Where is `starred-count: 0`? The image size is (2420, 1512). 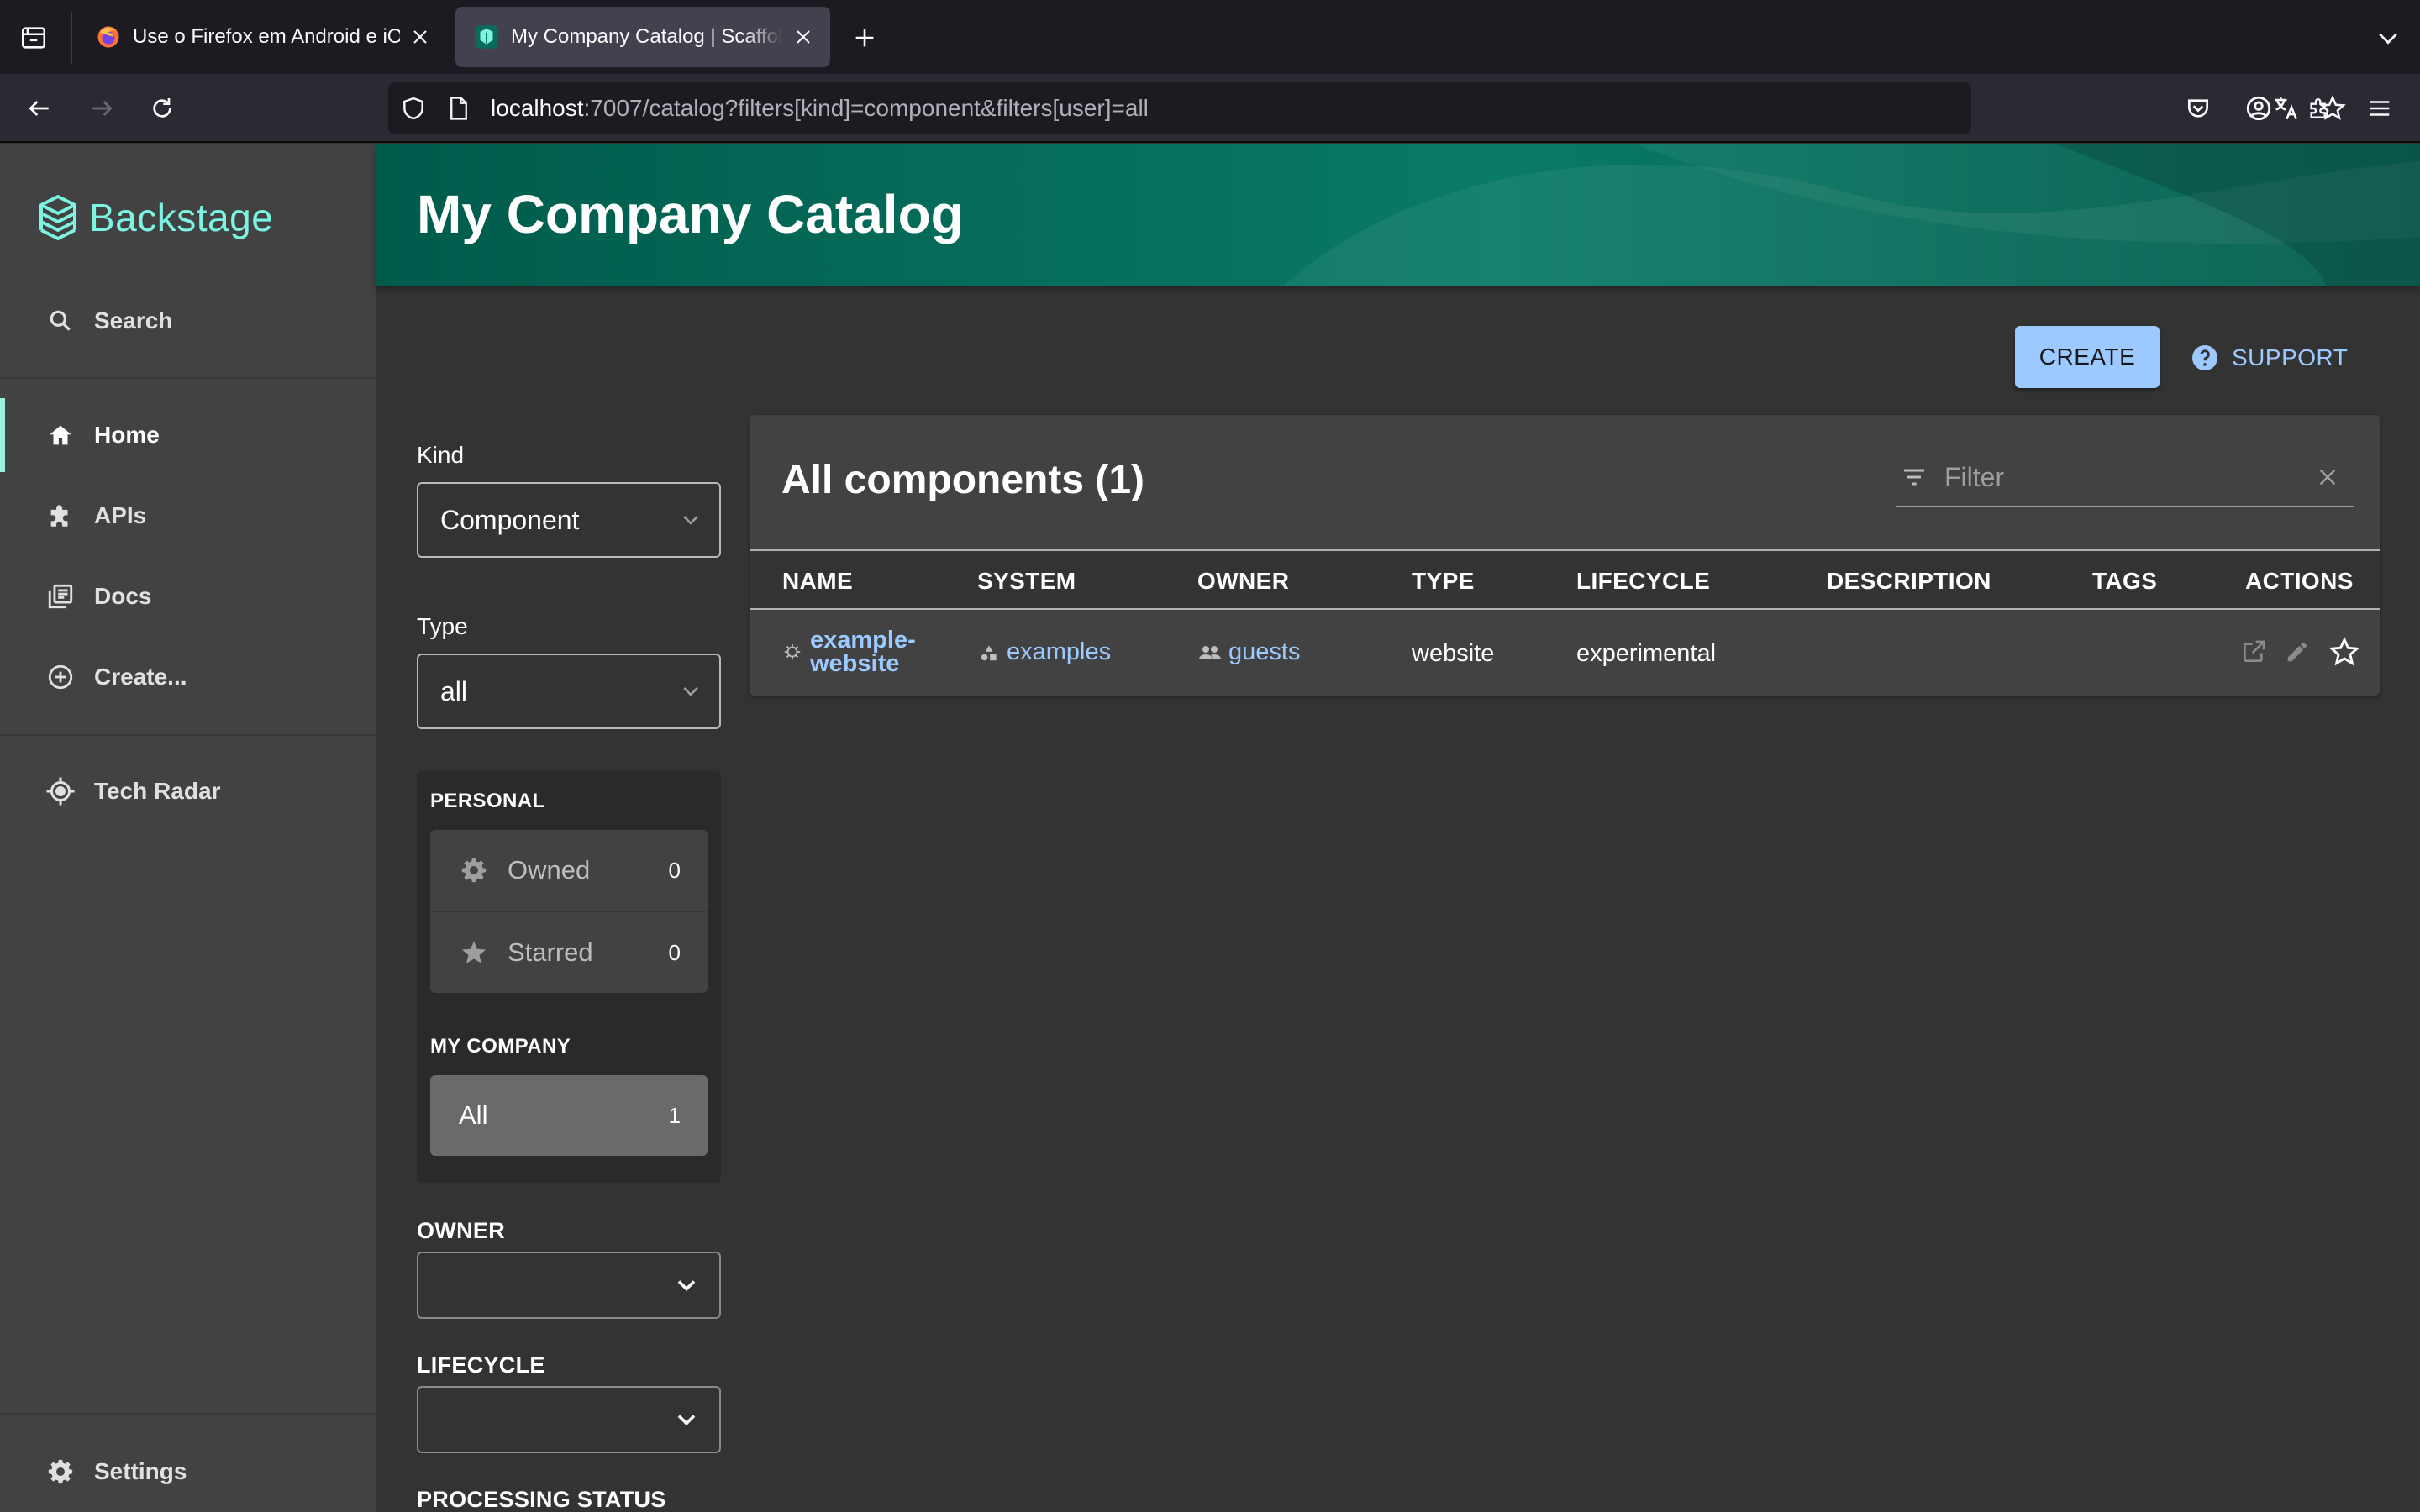 starred-count: 0 is located at coordinates (674, 952).